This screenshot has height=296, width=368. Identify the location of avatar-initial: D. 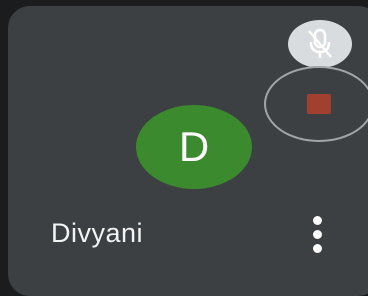
(194, 146).